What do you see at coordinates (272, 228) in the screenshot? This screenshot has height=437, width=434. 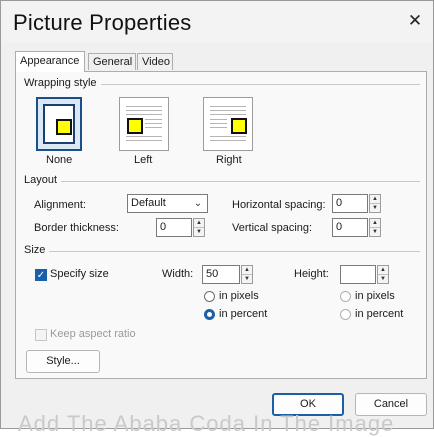 I see `vertical-spacing-label: Vertical spacing:` at bounding box center [272, 228].